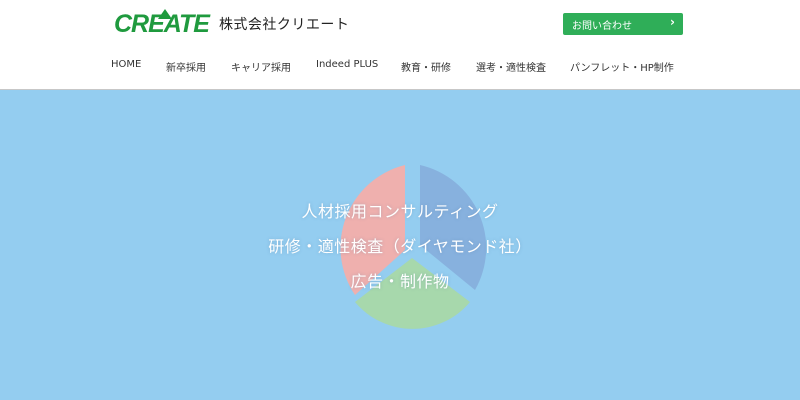  I want to click on nav-item-home: HOME, so click(126, 64).